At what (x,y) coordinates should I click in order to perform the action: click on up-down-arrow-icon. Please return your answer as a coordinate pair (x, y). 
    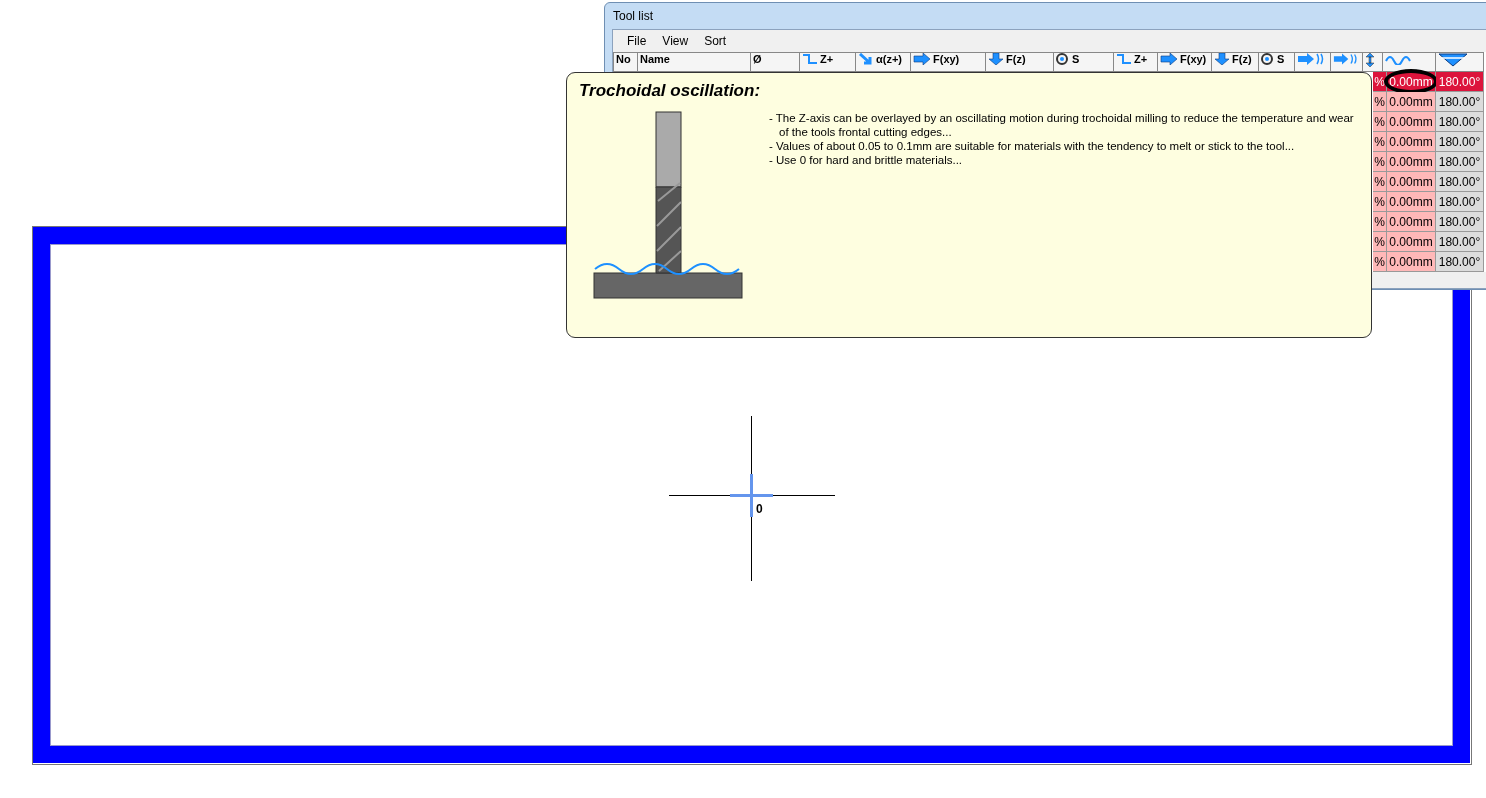
    Looking at the image, I should click on (1370, 60).